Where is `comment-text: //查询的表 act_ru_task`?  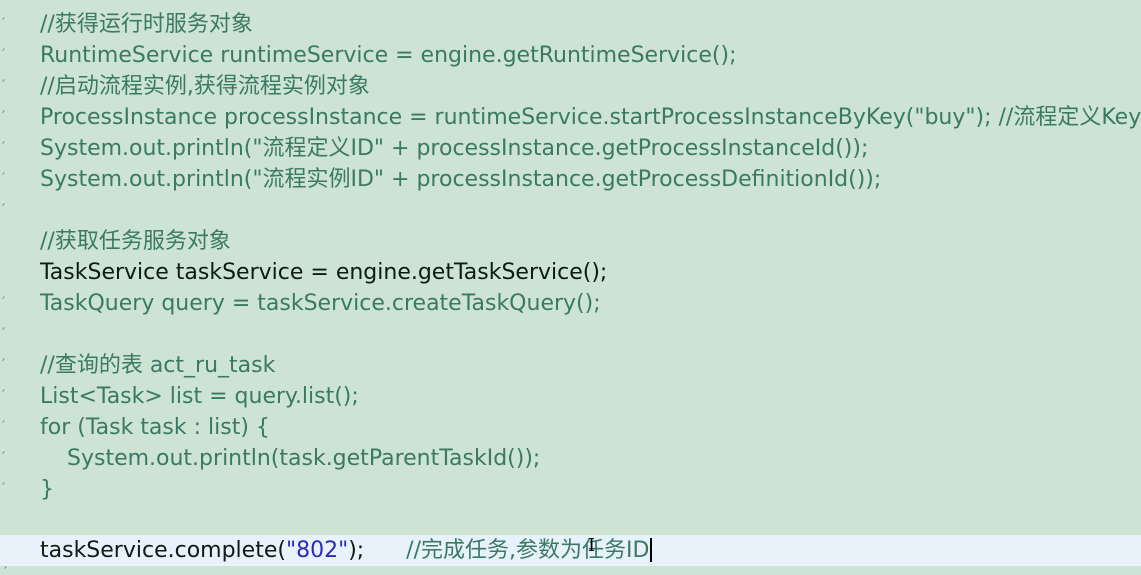 comment-text: //查询的表 act_ru_task is located at coordinates (158, 365).